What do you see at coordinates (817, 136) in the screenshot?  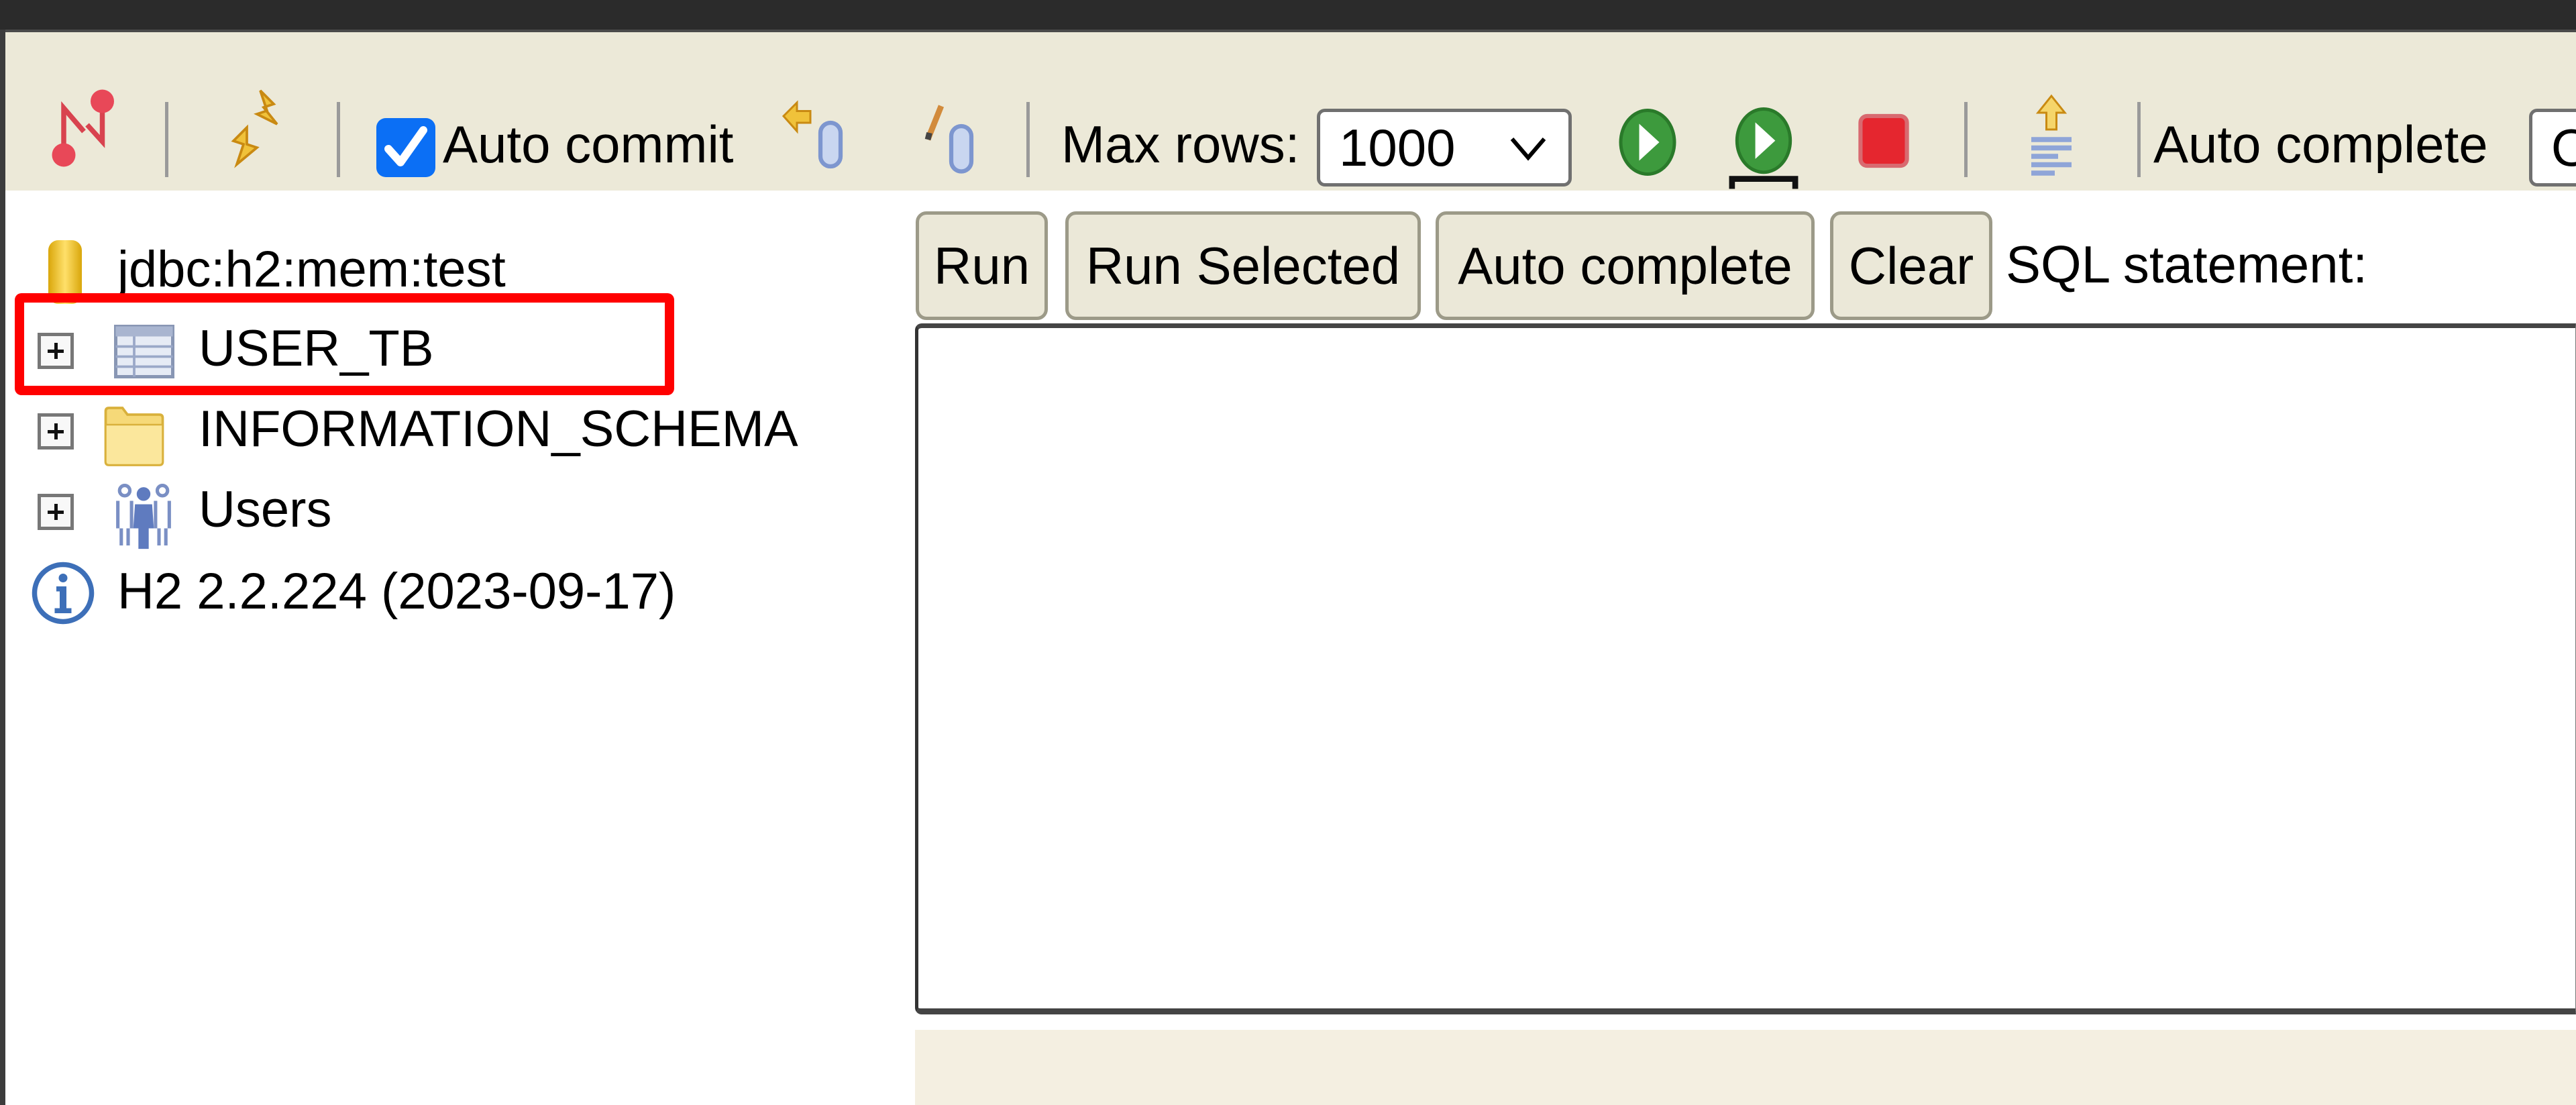 I see `rollback-icon` at bounding box center [817, 136].